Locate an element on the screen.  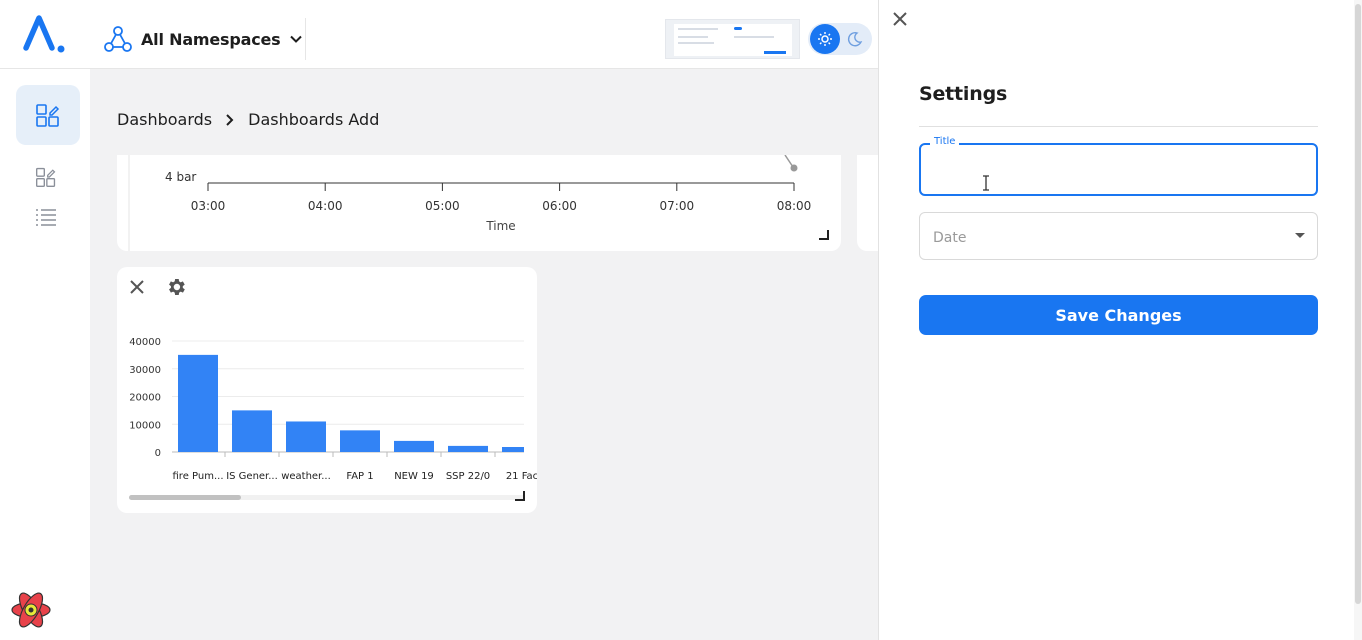
caret-down-icon is located at coordinates (1300, 235).